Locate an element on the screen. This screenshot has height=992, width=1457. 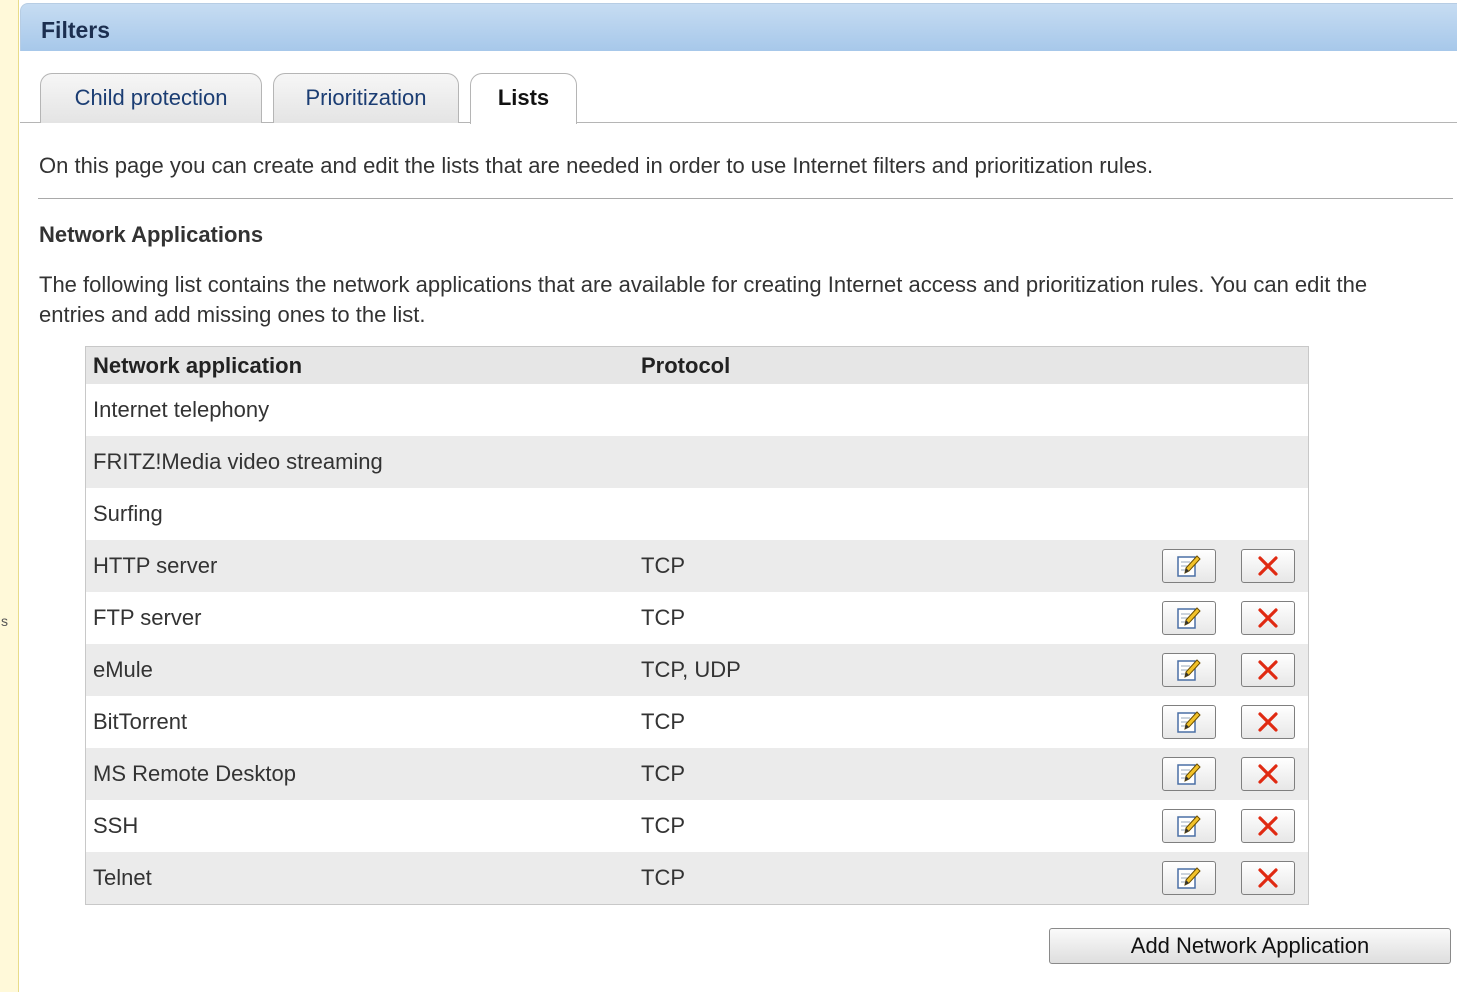
application-name-cell: MS Remote Desktop is located at coordinates (194, 773).